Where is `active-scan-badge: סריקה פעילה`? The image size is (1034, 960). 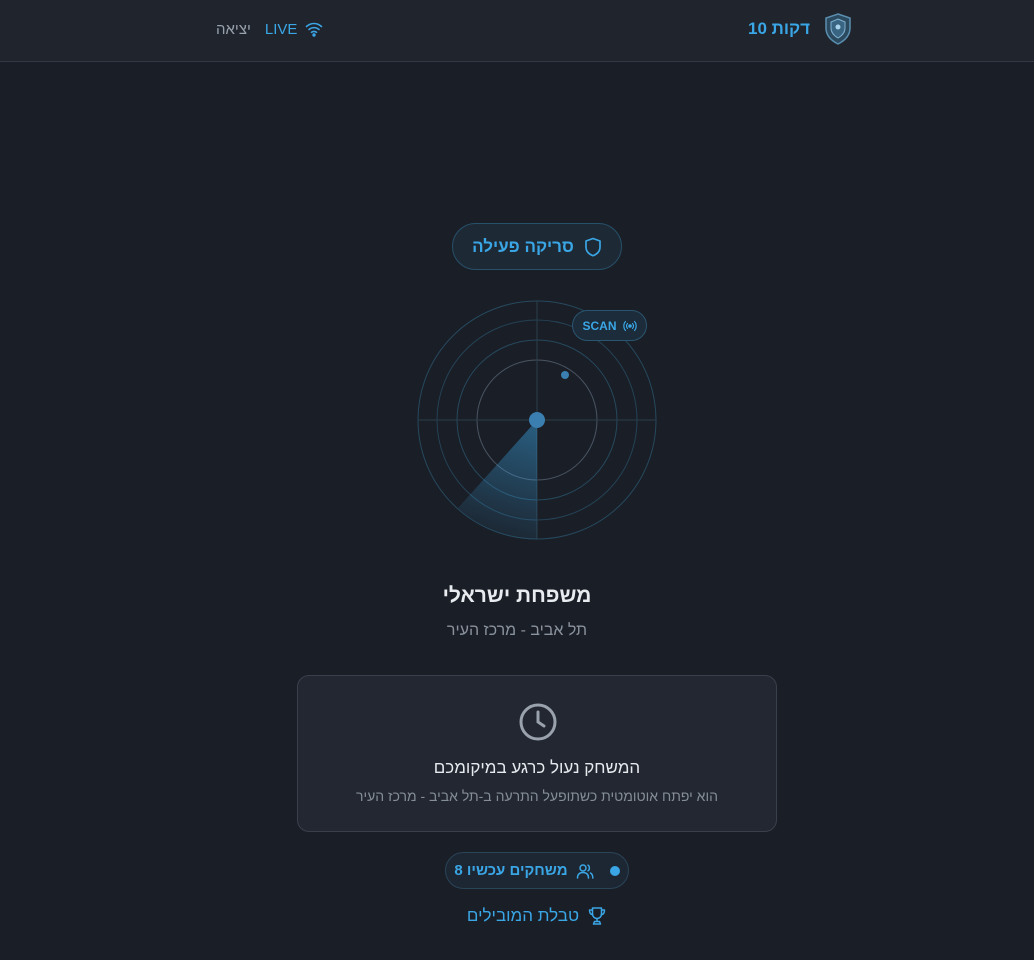 active-scan-badge: סריקה פעילה is located at coordinates (537, 246).